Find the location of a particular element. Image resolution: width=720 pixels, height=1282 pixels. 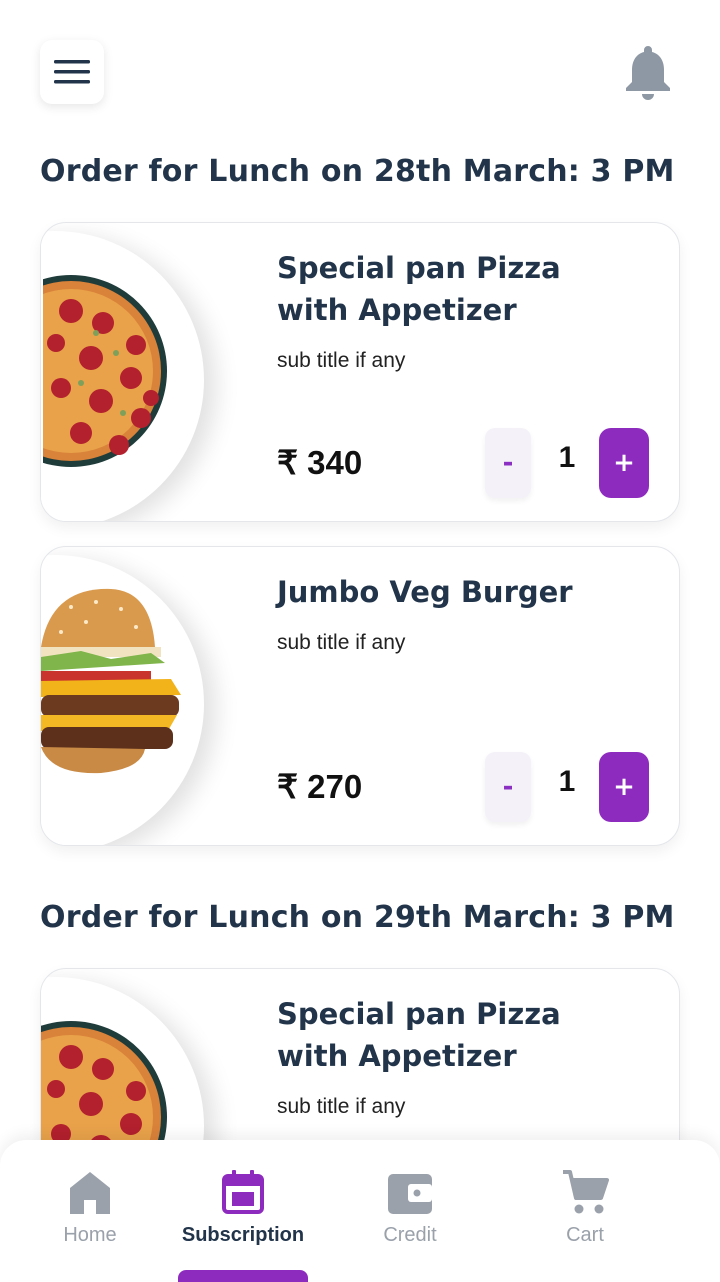

menu-button is located at coordinates (72, 72).